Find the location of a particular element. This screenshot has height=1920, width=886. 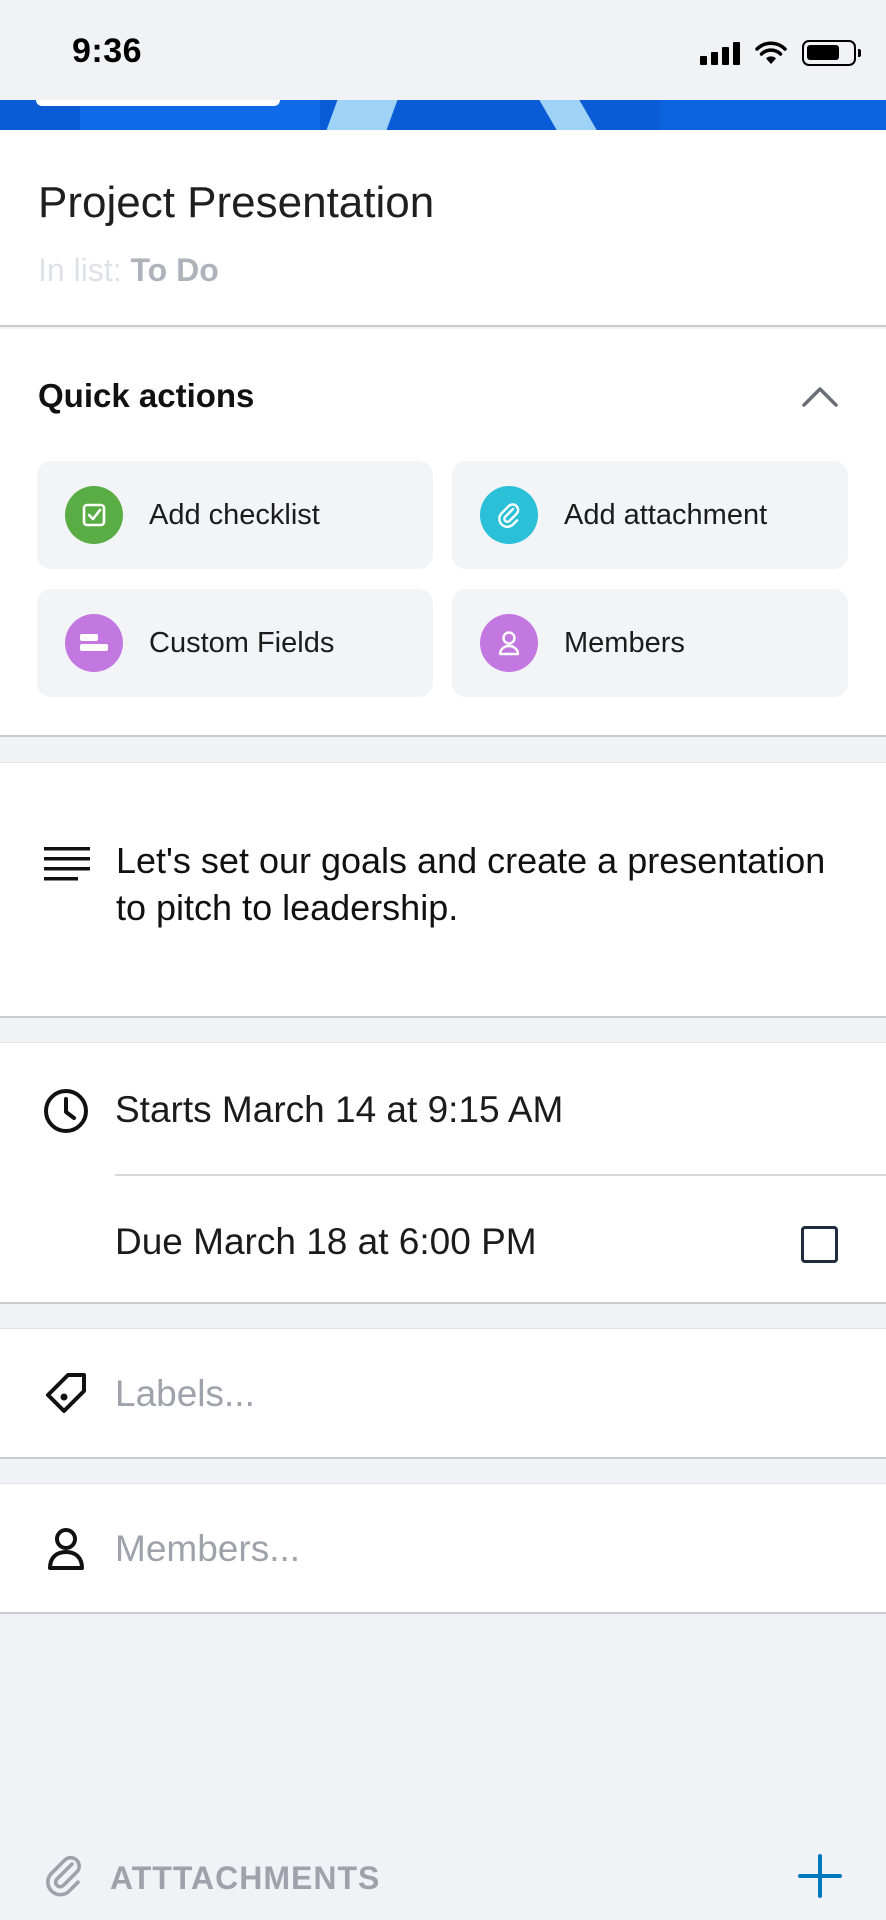

start-date-text: Starts March 14 at 9:15 AM is located at coordinates (339, 1109).